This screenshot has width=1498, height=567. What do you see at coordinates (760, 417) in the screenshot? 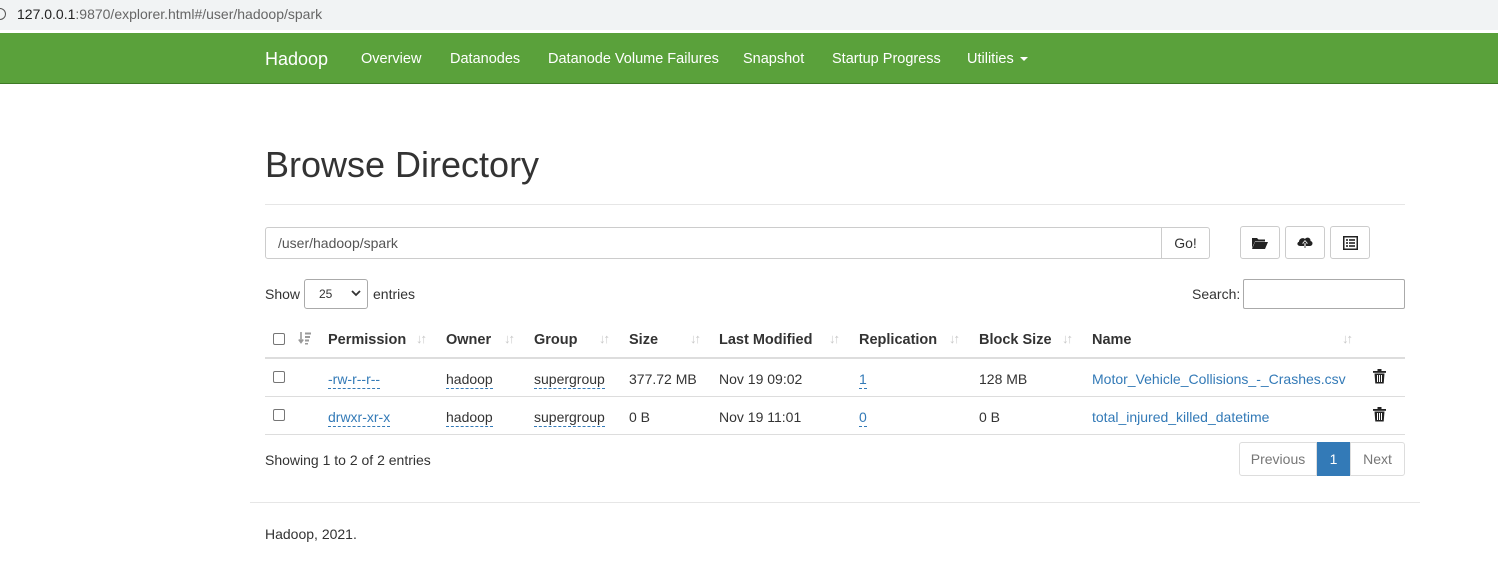
I see `modified-cell: Nov 19 11:01` at bounding box center [760, 417].